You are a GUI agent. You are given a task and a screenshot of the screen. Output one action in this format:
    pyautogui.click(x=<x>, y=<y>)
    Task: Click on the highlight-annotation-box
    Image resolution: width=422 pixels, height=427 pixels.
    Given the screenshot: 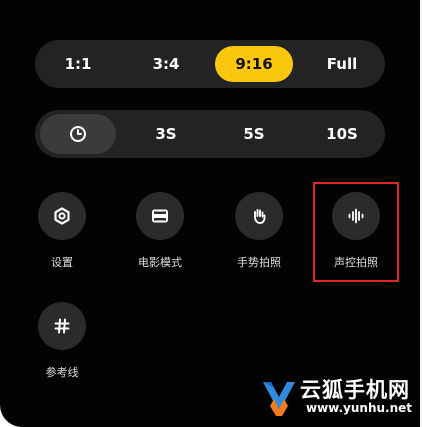 What is the action you would take?
    pyautogui.click(x=356, y=232)
    